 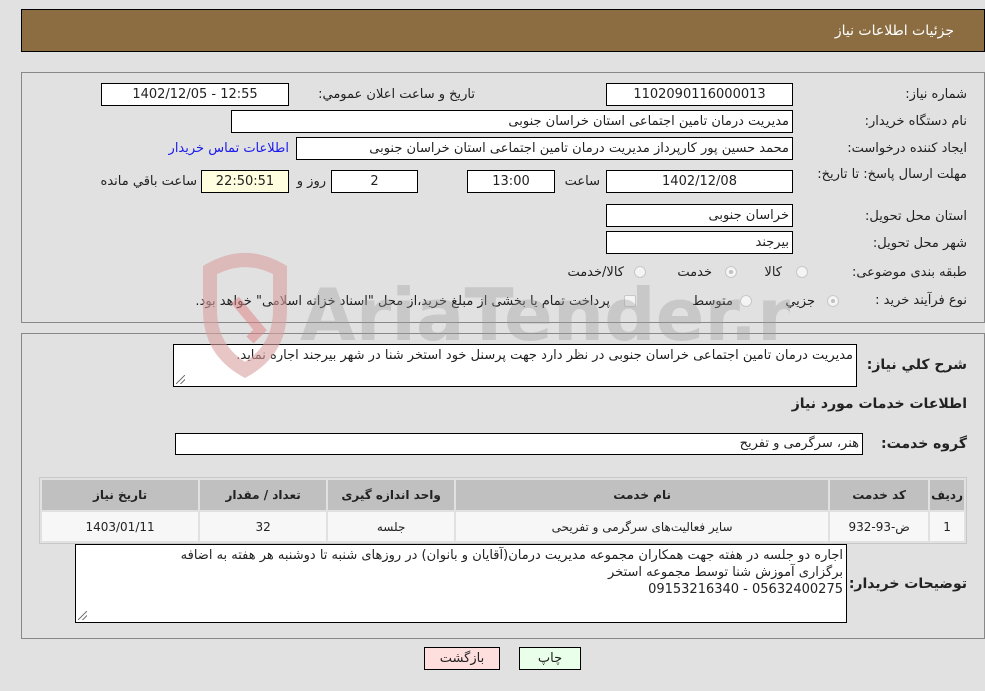 I want to click on deadline-time-field: 13:00, so click(x=511, y=181).